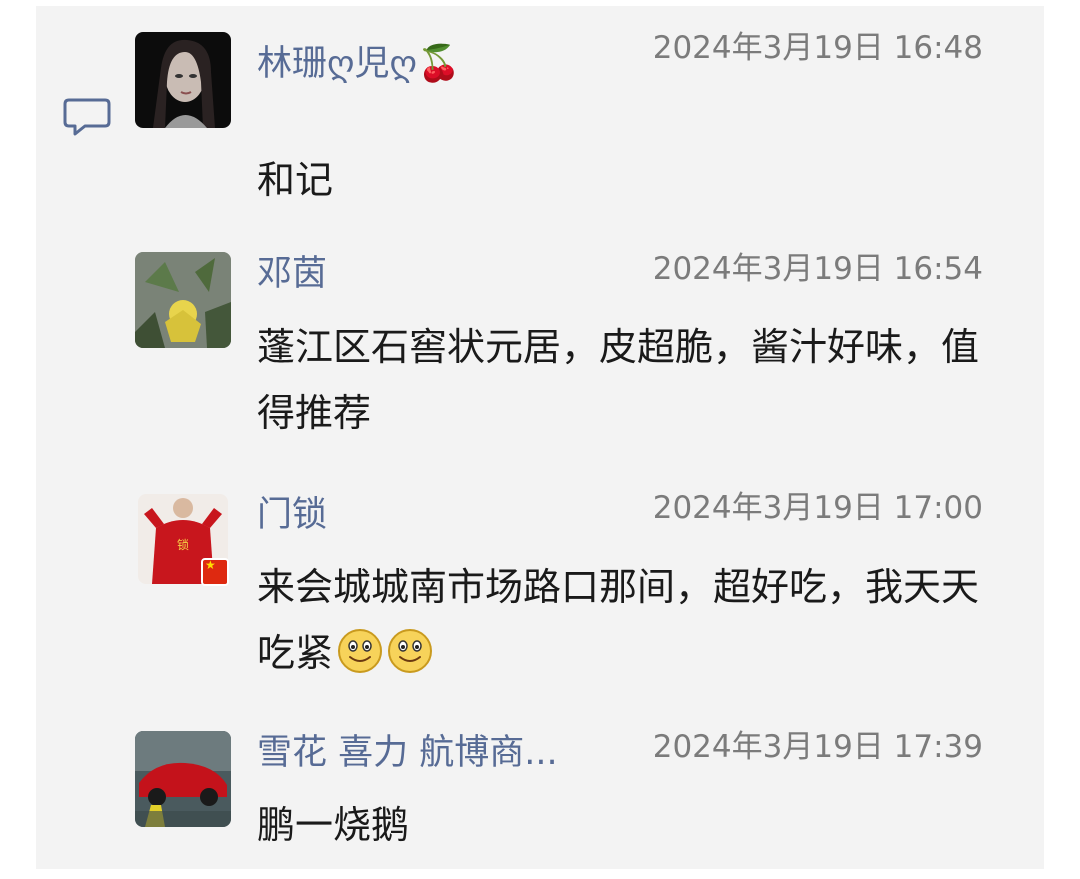 This screenshot has width=1080, height=879. Describe the element at coordinates (622, 620) in the screenshot. I see `comment-text: 来会城城南市场路口那间，超好吃，我天天吃紧` at that location.